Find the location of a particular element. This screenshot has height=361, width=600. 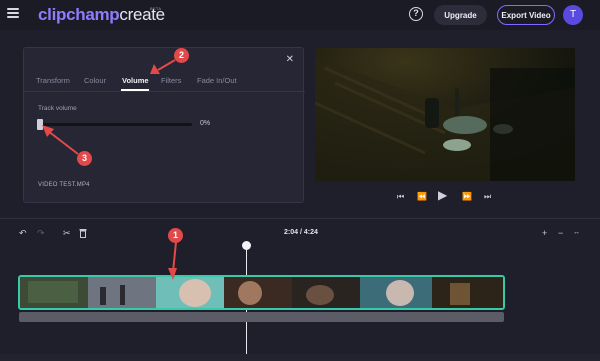

annotation-arrows is located at coordinates (109, 169).